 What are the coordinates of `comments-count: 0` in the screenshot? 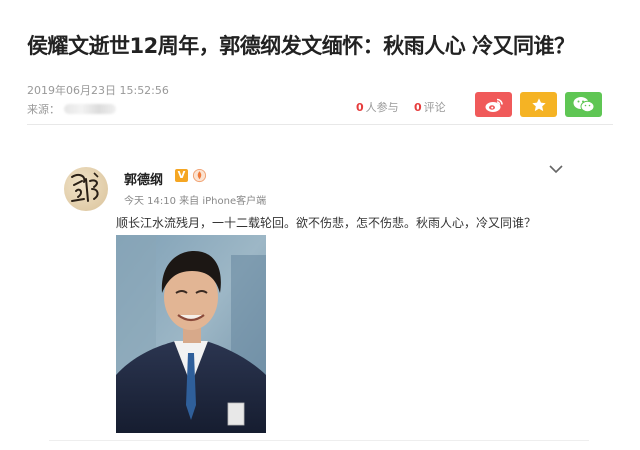 It's located at (418, 107).